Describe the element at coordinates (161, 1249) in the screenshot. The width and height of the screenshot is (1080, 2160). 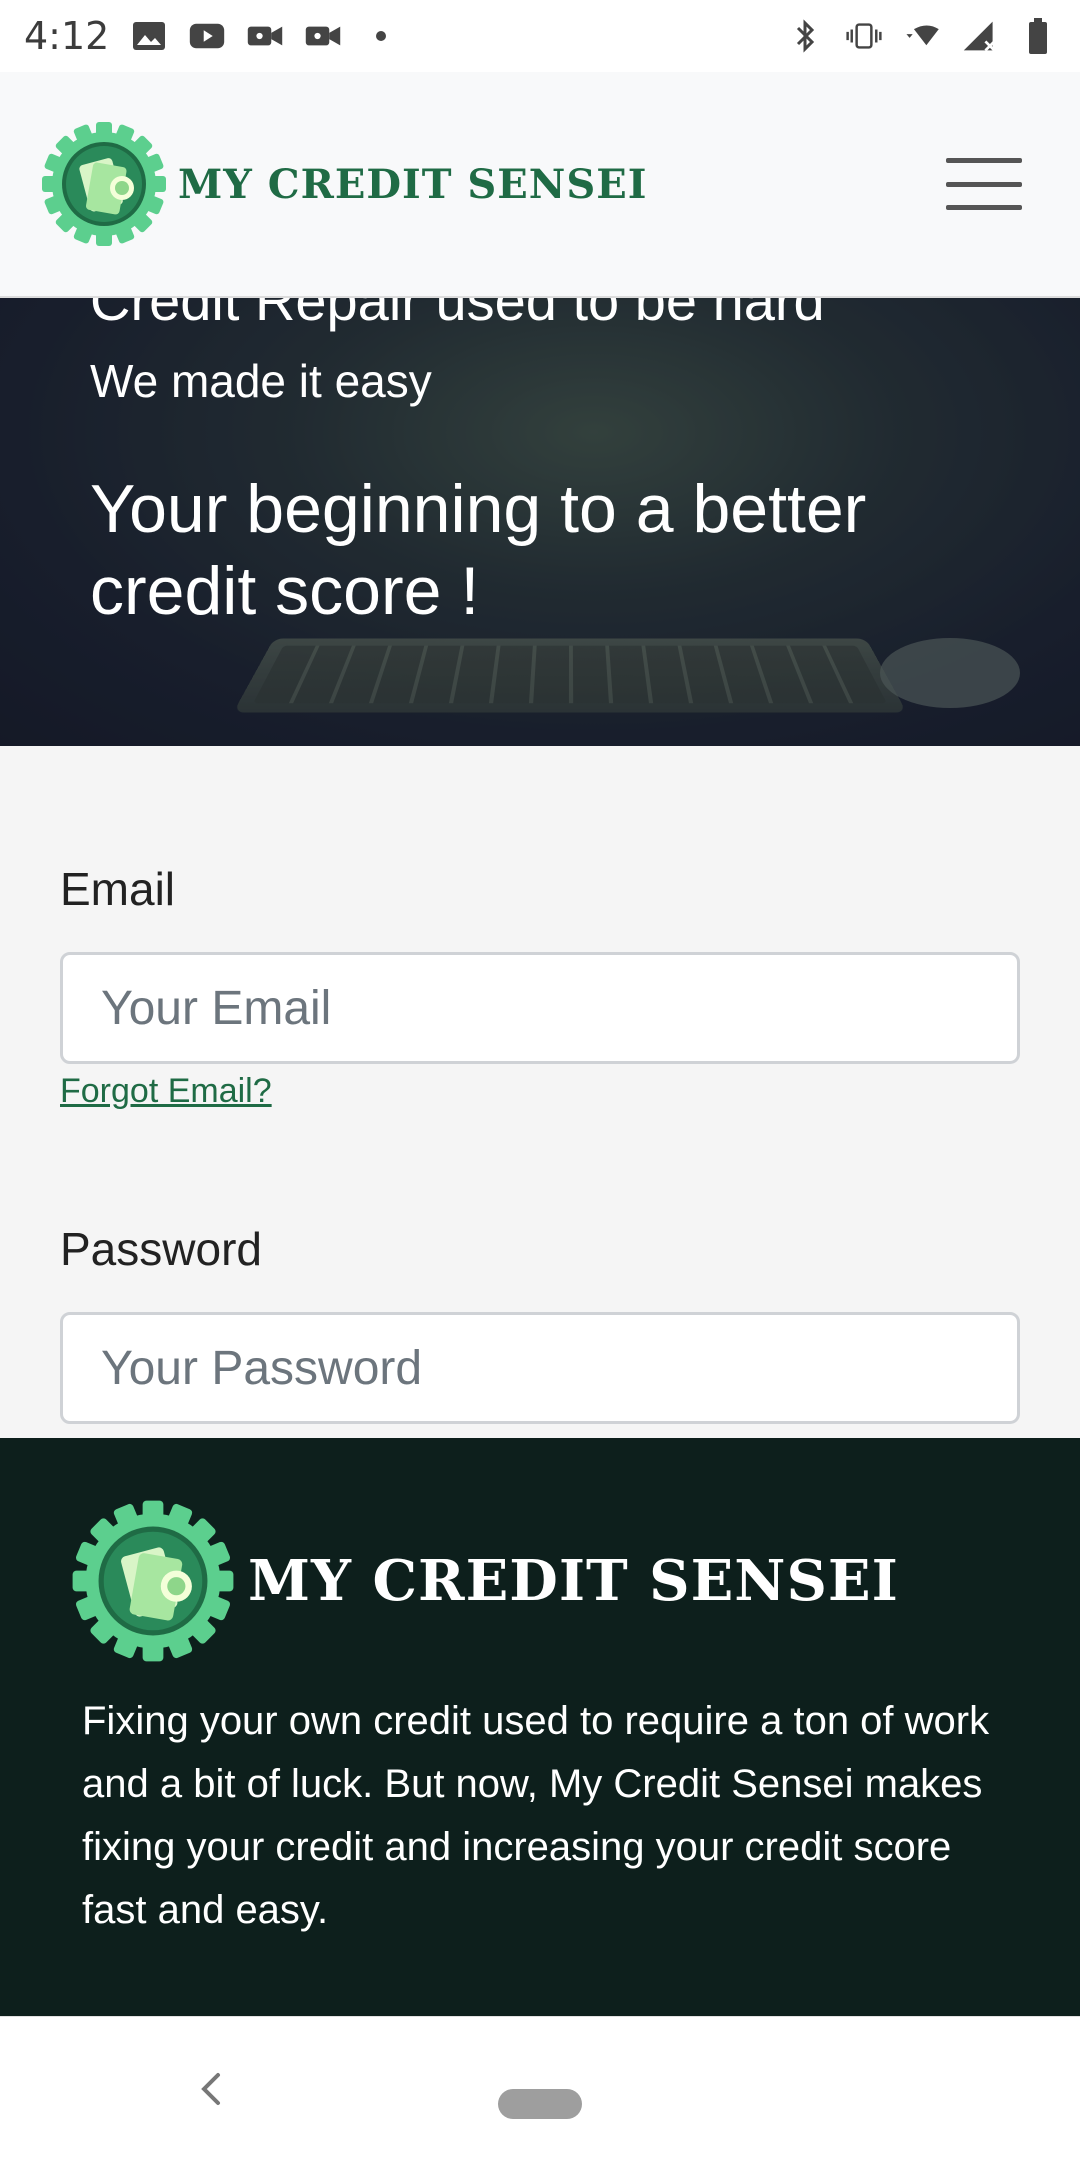
I see `password-label: Password` at that location.